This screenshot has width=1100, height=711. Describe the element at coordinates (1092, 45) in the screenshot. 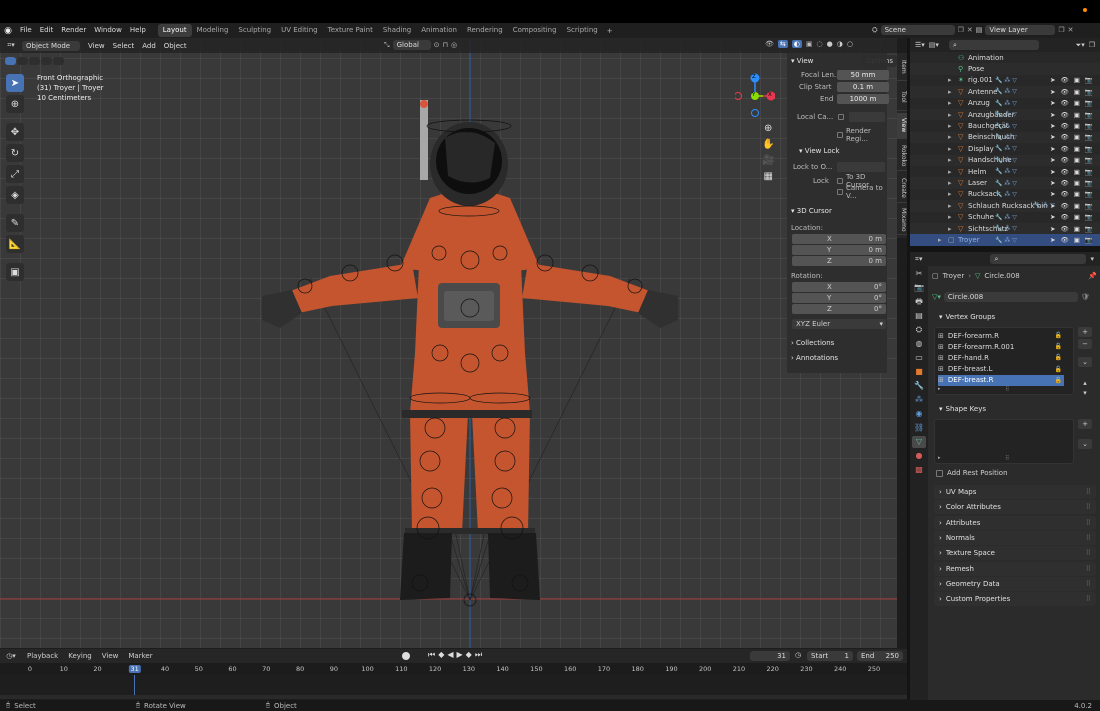

I see `new-collection-icon: ❐` at that location.